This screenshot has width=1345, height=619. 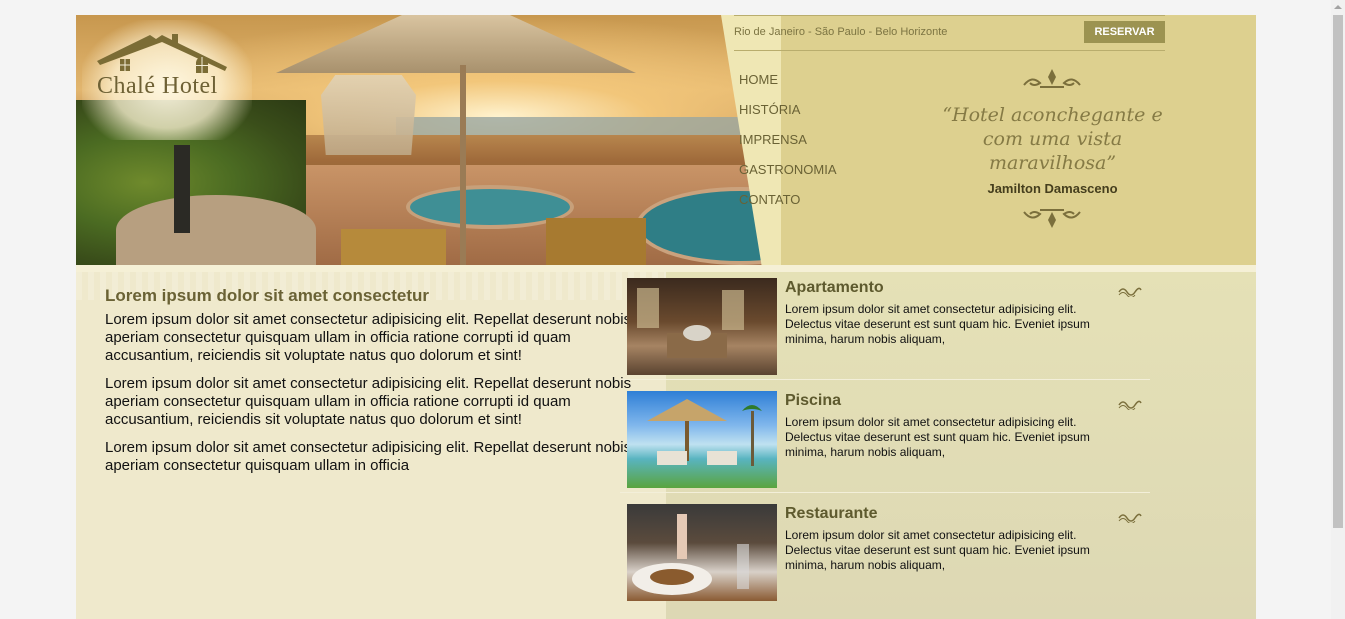 What do you see at coordinates (834, 287) in the screenshot?
I see `card-title: Apartamento` at bounding box center [834, 287].